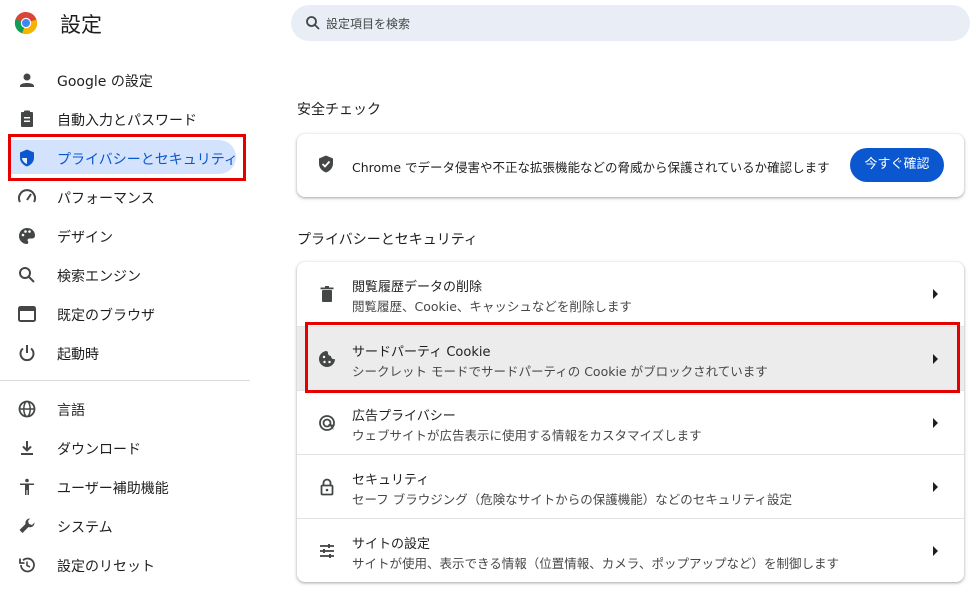 Image resolution: width=975 pixels, height=590 pixels. Describe the element at coordinates (27, 118) in the screenshot. I see `clipboard-icon` at that location.